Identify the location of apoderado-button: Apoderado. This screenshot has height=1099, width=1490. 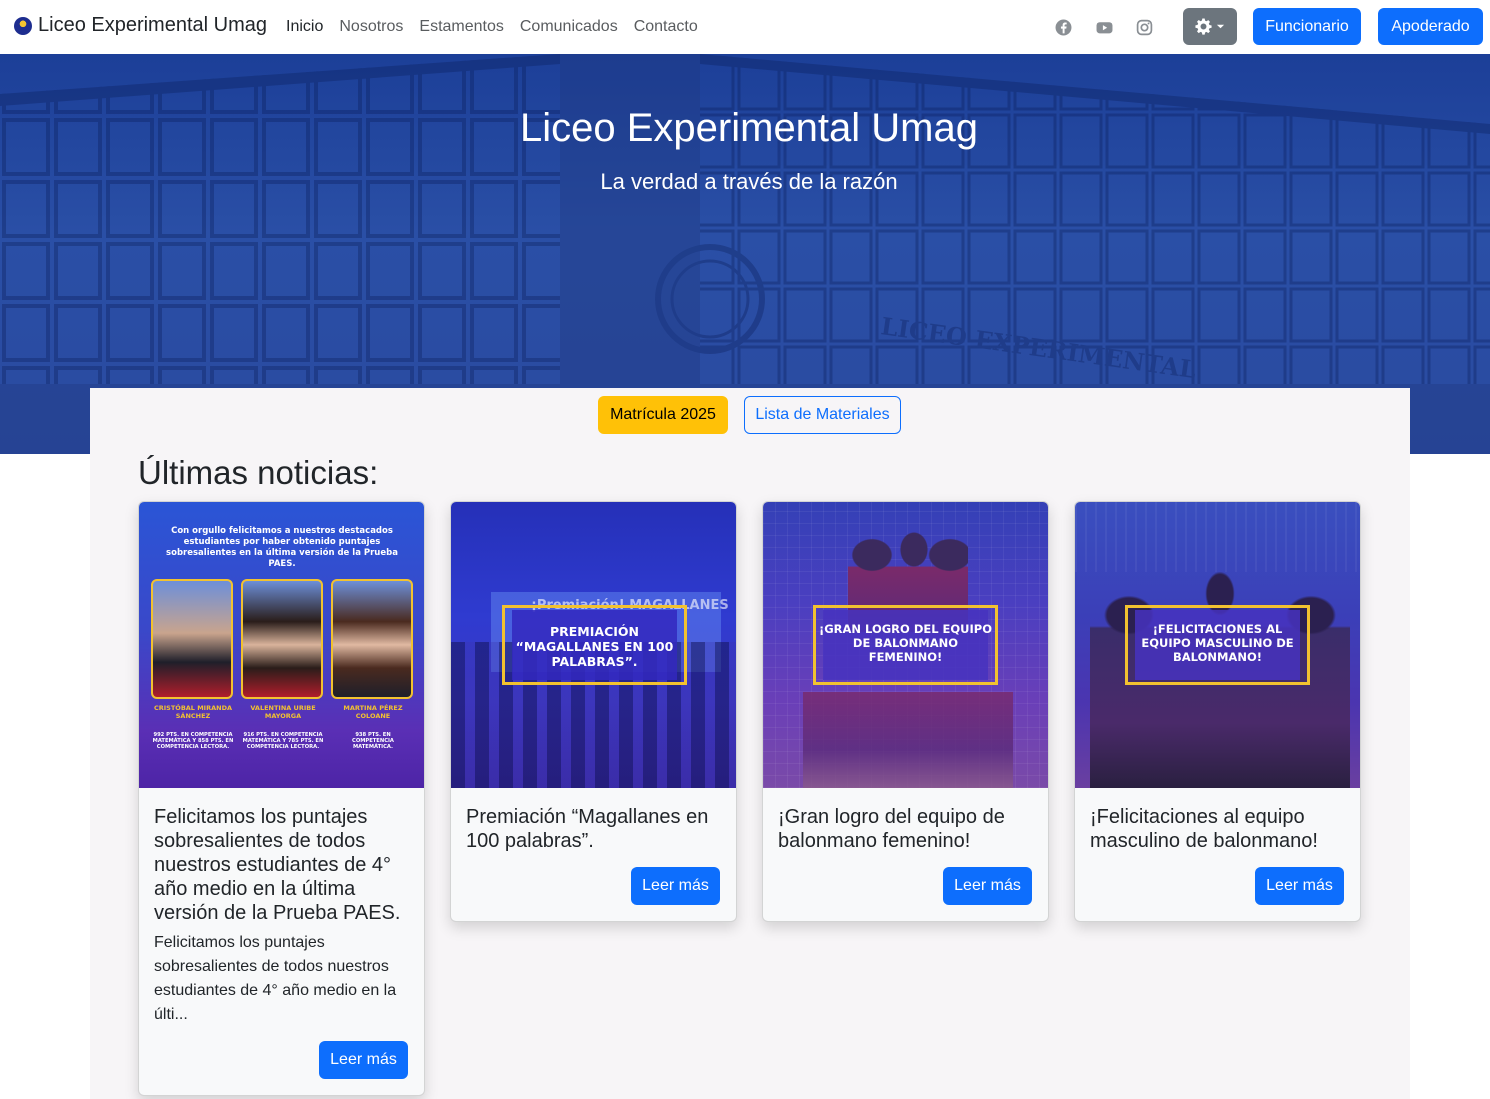
(1430, 26).